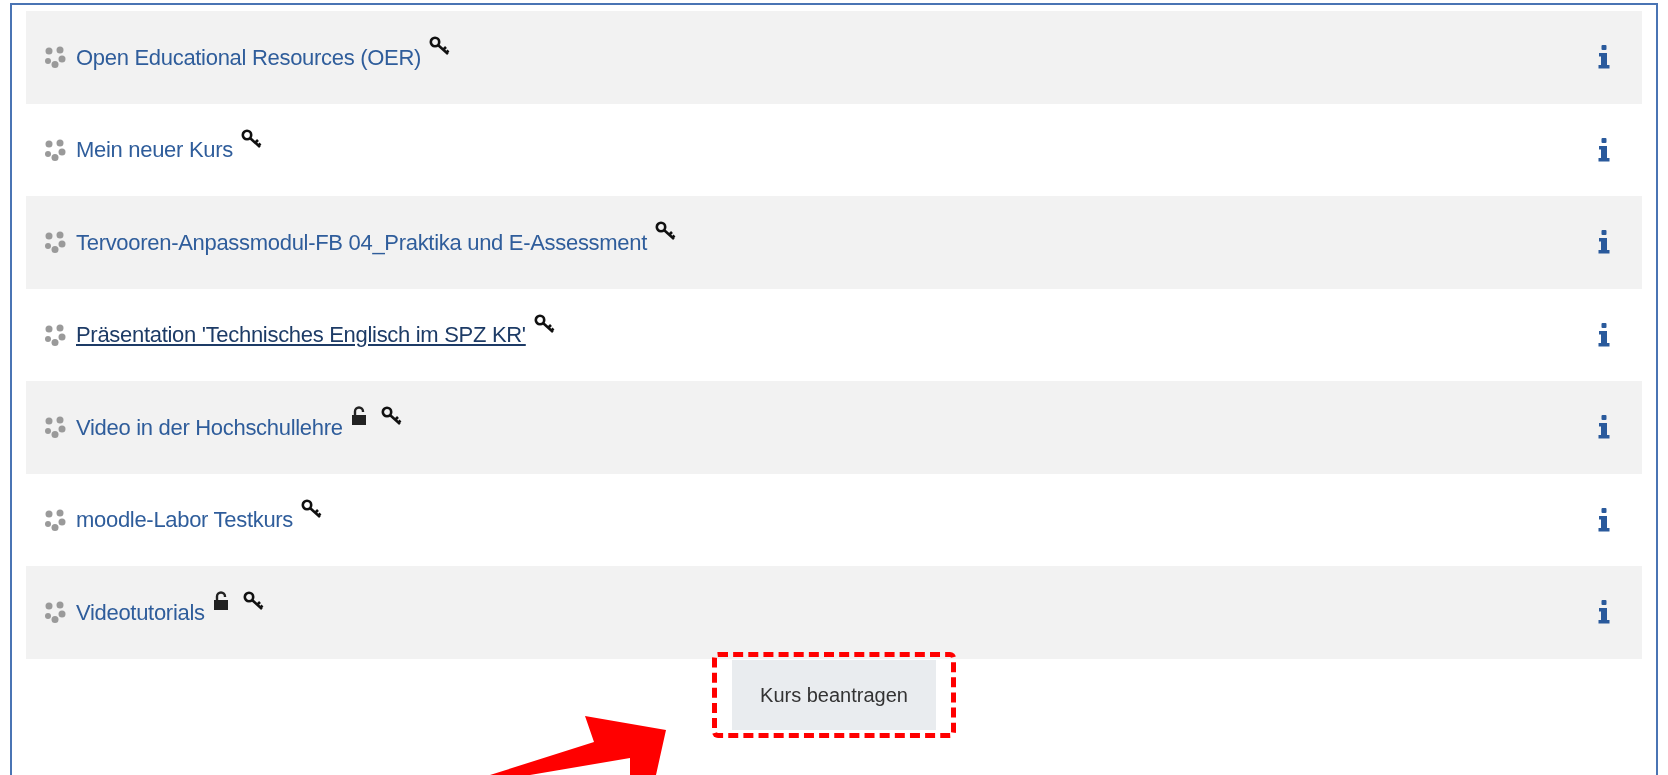  What do you see at coordinates (140, 612) in the screenshot?
I see `course-link: Videotutorials` at bounding box center [140, 612].